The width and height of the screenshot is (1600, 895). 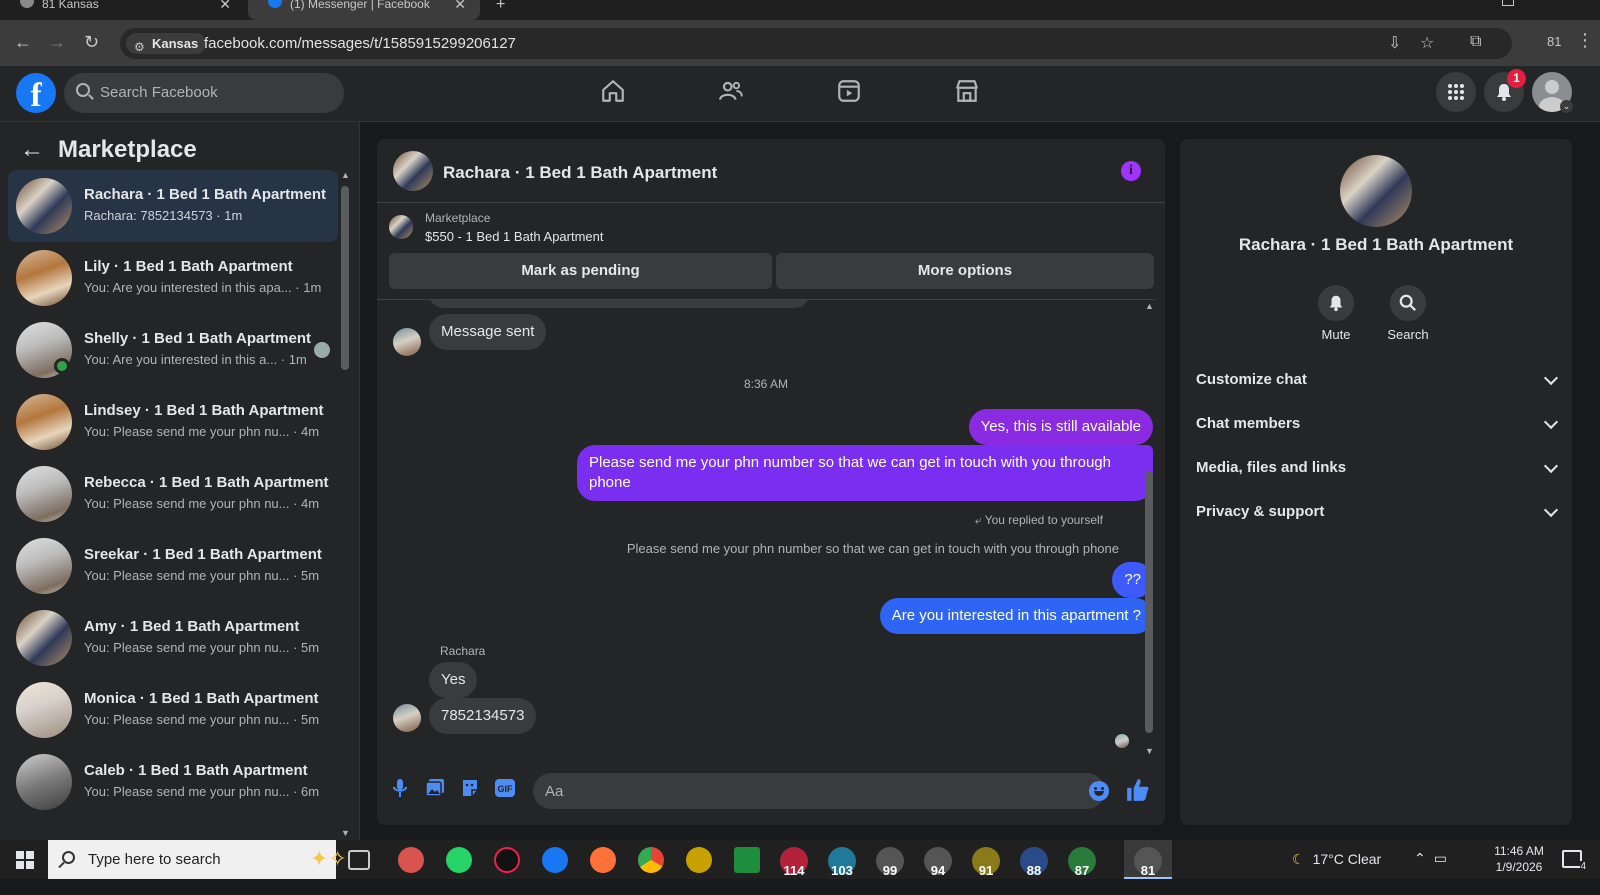 What do you see at coordinates (166, 43) in the screenshot?
I see `site-info-chip: ⚙ Kansas` at bounding box center [166, 43].